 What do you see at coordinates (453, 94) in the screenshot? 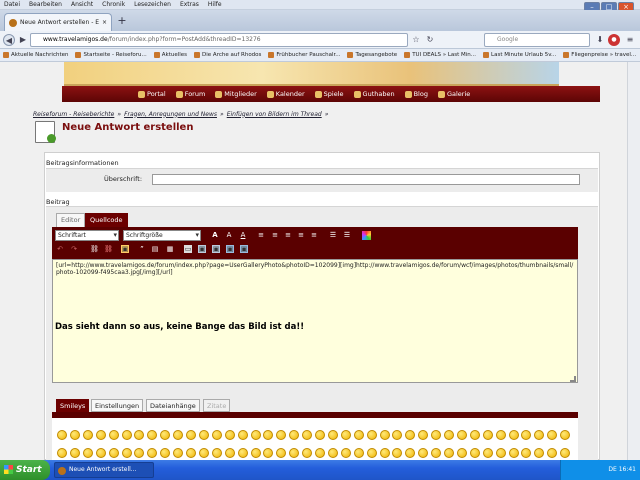
I see `nav-galerie: Galerie` at bounding box center [453, 94].